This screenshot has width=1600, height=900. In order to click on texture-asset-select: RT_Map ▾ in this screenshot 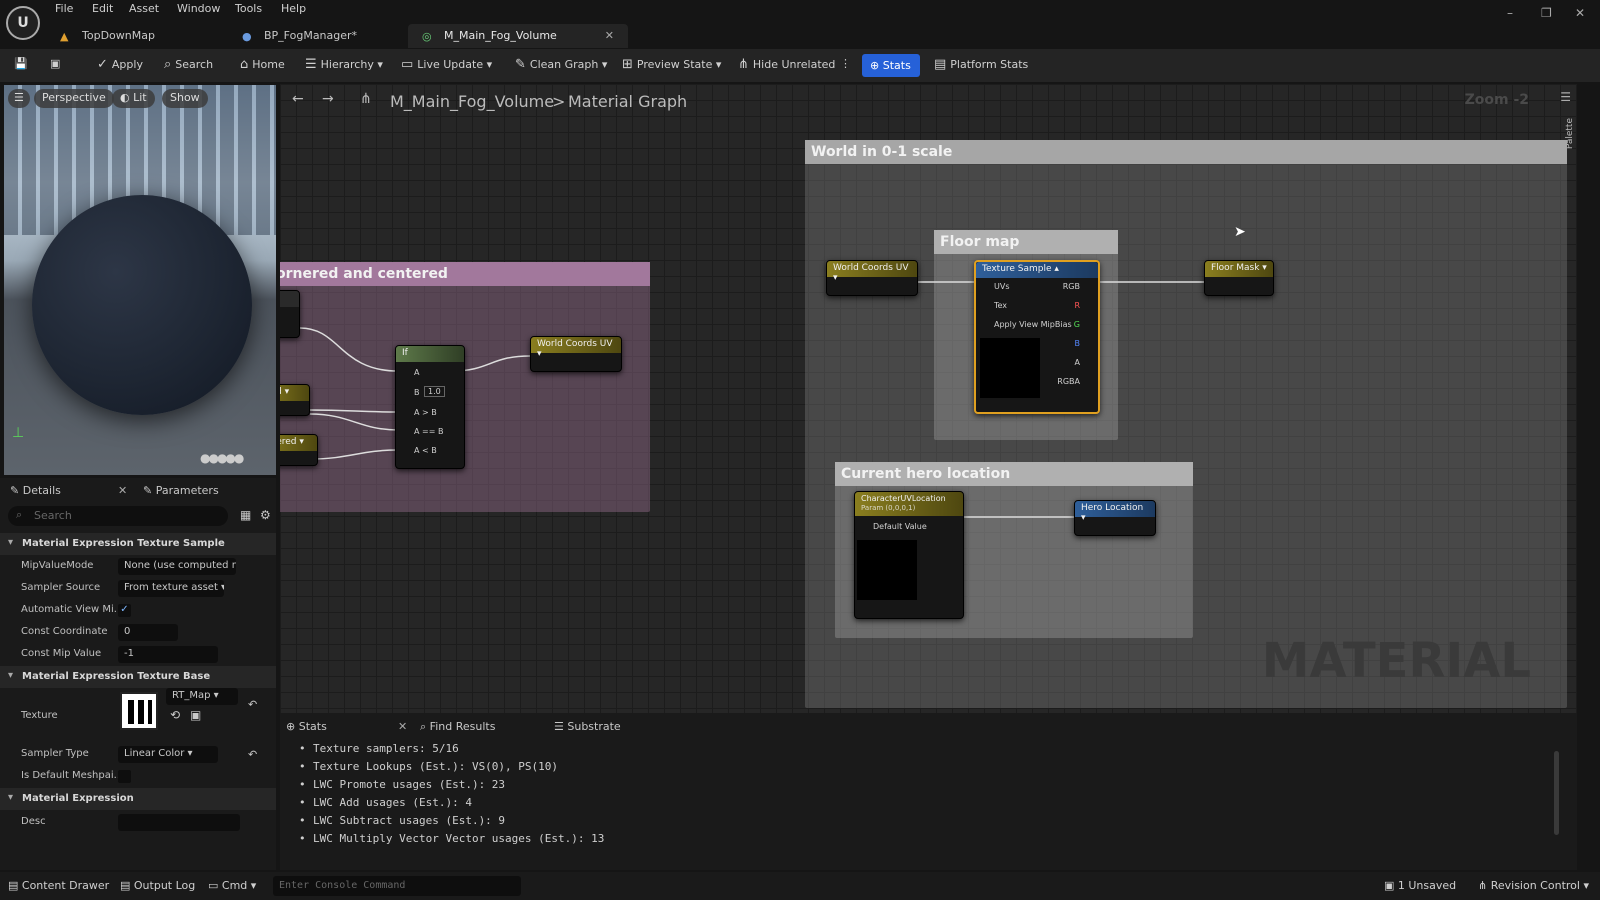, I will do `click(202, 696)`.